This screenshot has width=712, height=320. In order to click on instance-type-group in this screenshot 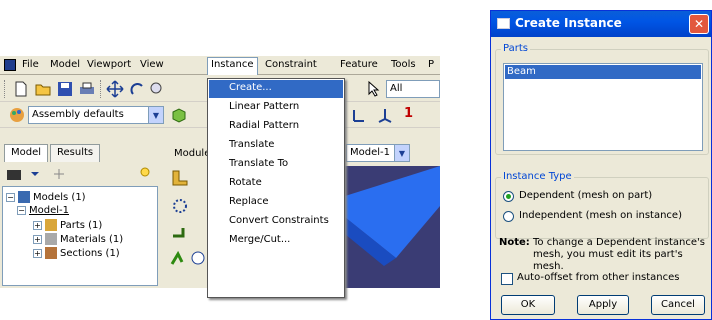, I will do `click(602, 208)`.